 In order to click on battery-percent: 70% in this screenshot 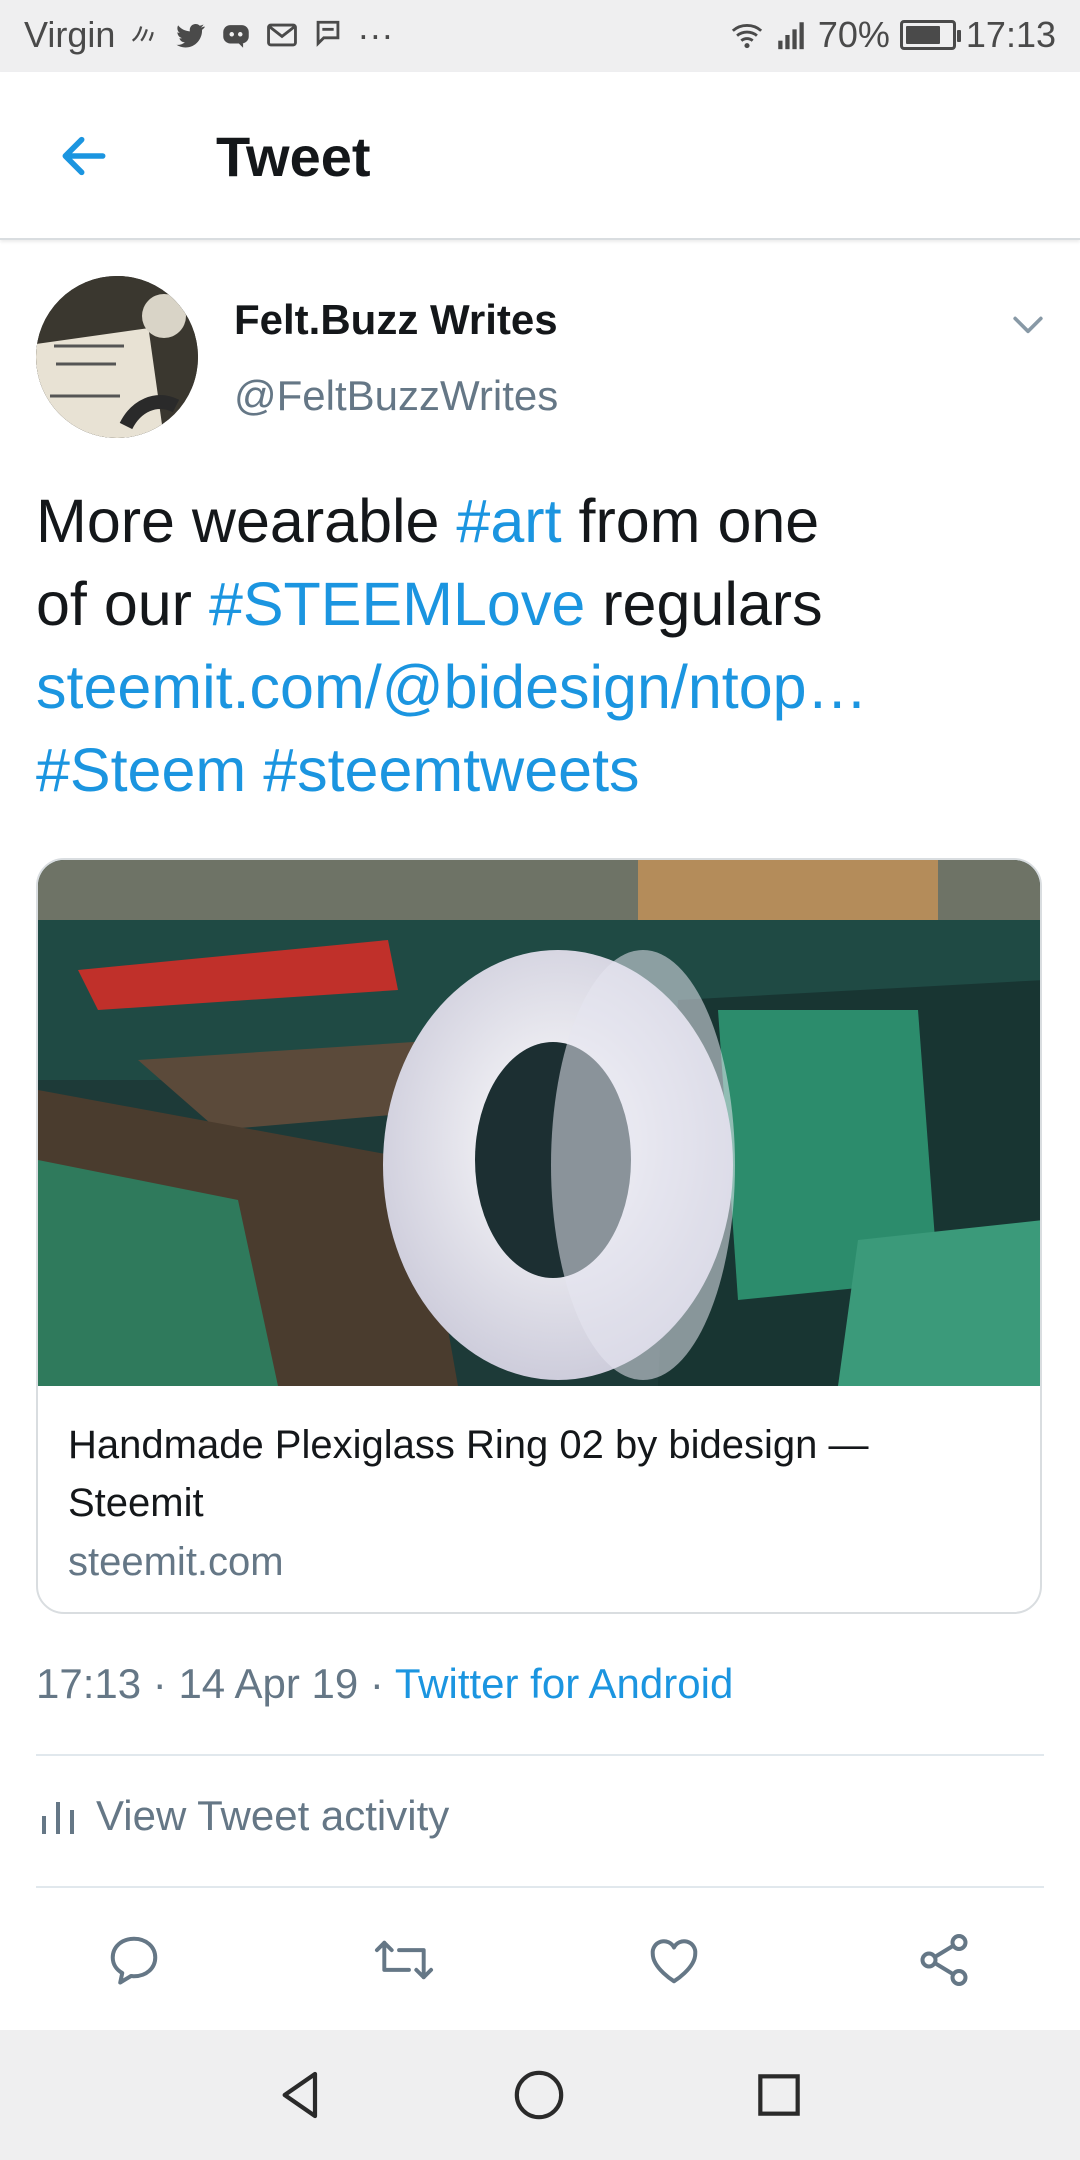, I will do `click(853, 34)`.